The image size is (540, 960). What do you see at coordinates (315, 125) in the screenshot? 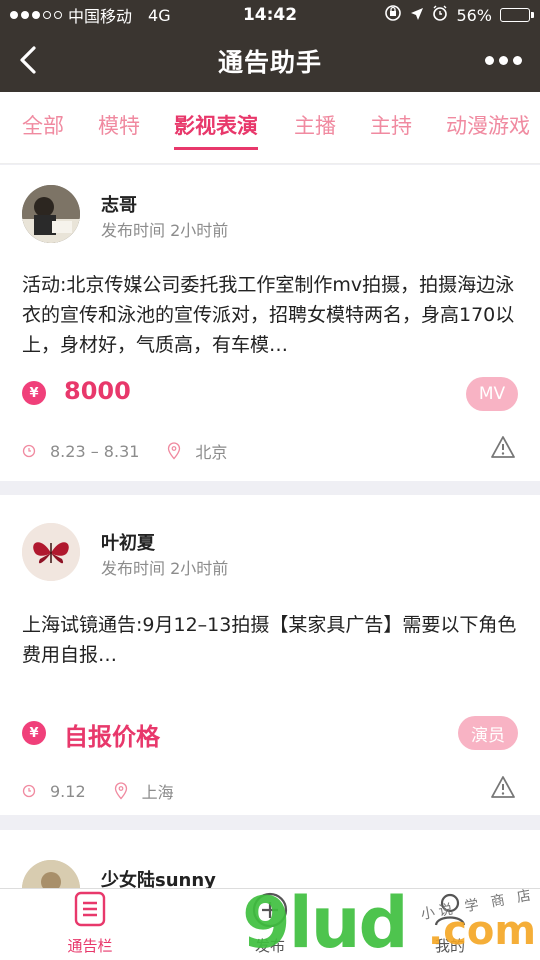
I see `tab-streamer: 主播` at bounding box center [315, 125].